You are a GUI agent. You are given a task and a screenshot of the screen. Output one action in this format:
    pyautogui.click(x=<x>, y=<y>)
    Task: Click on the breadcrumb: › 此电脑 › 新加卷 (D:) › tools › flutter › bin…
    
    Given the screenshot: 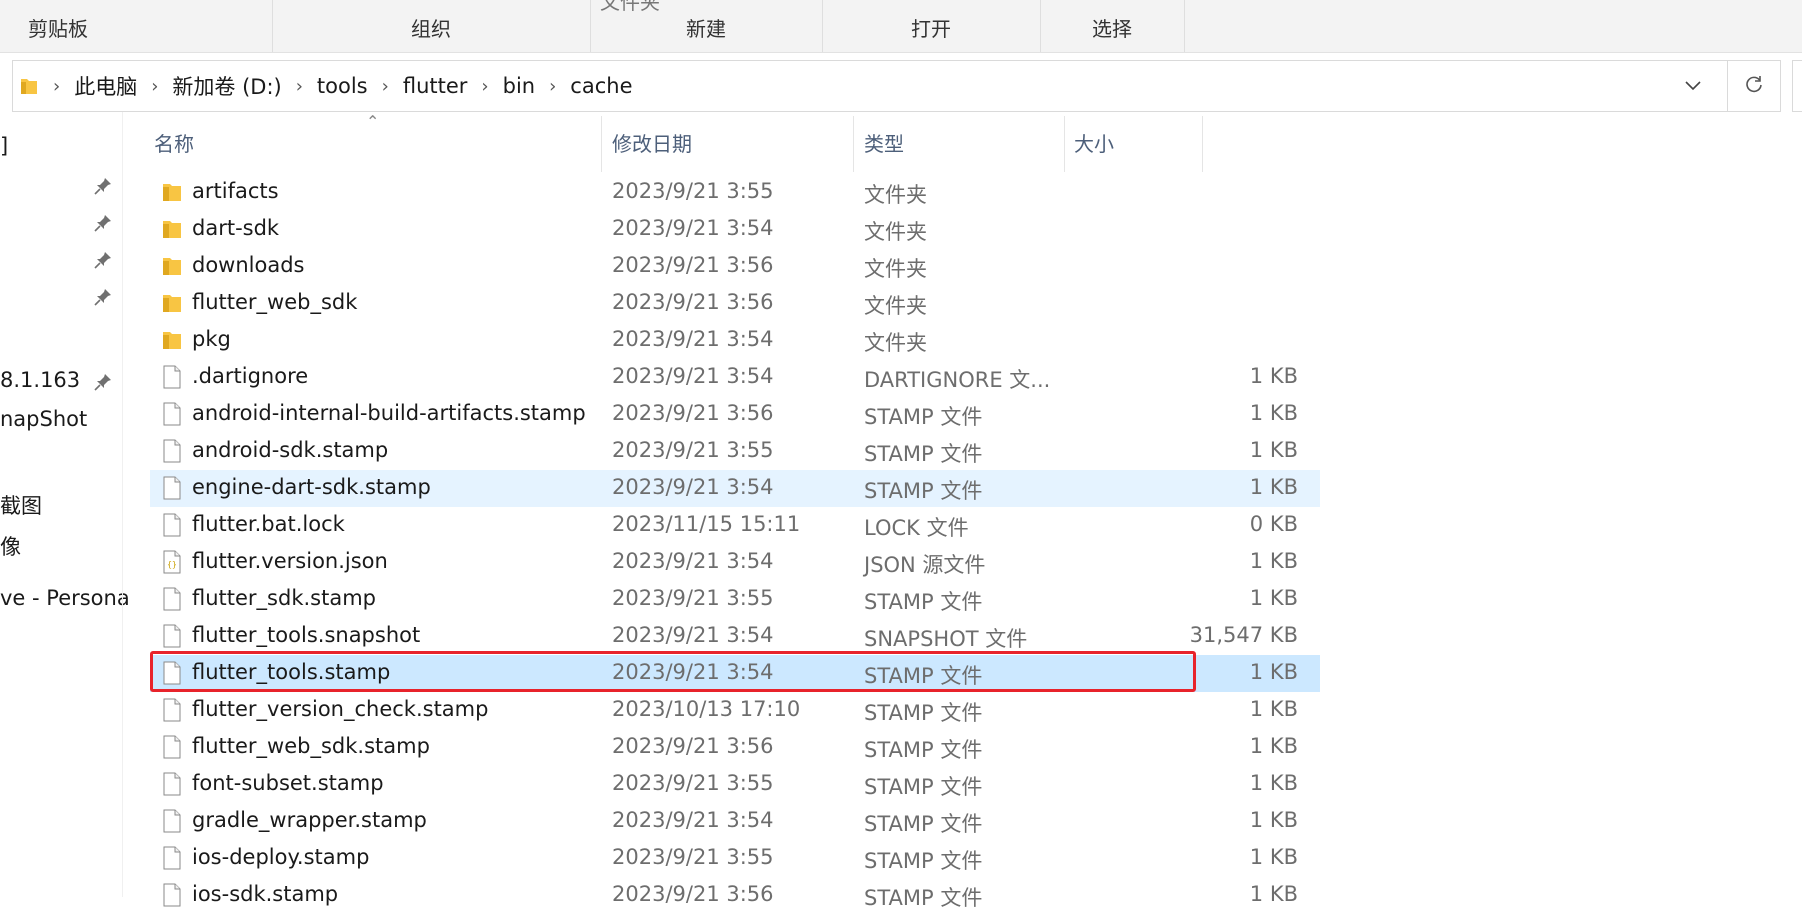 What is the action you would take?
    pyautogui.click(x=323, y=86)
    